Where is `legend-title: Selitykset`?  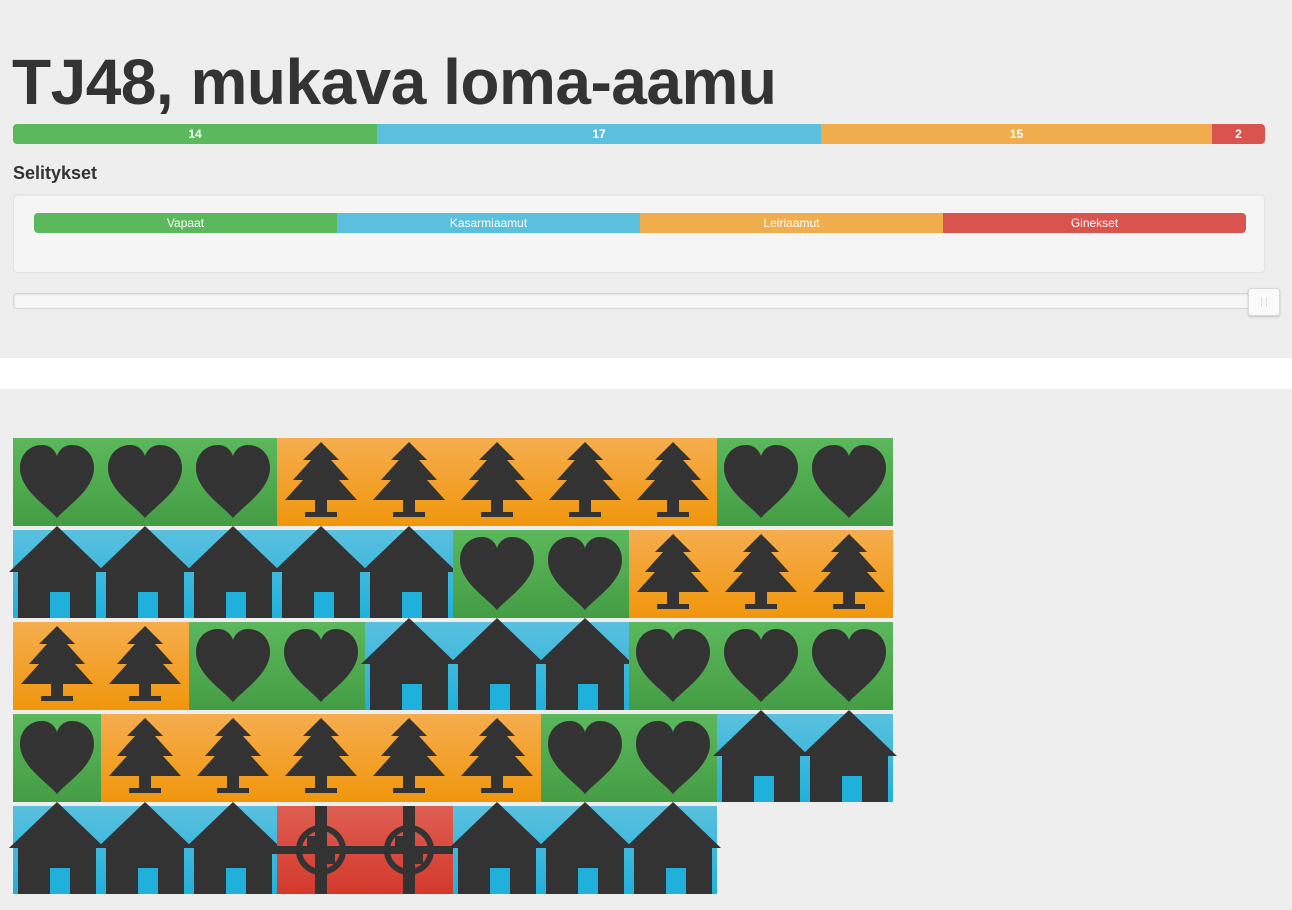
legend-title: Selitykset is located at coordinates (55, 173).